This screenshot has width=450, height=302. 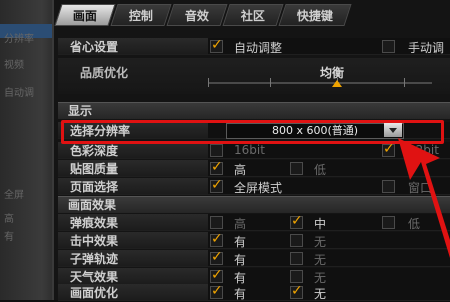 What do you see at coordinates (254, 292) in the screenshot?
I see `effects-row: 画面优化 ✓ 有 ✓ 无` at bounding box center [254, 292].